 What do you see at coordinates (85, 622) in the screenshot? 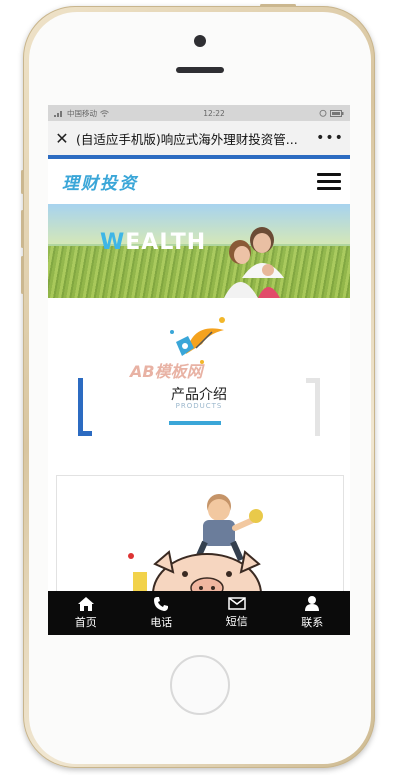
I see `tab-home-label: 首页` at bounding box center [85, 622].